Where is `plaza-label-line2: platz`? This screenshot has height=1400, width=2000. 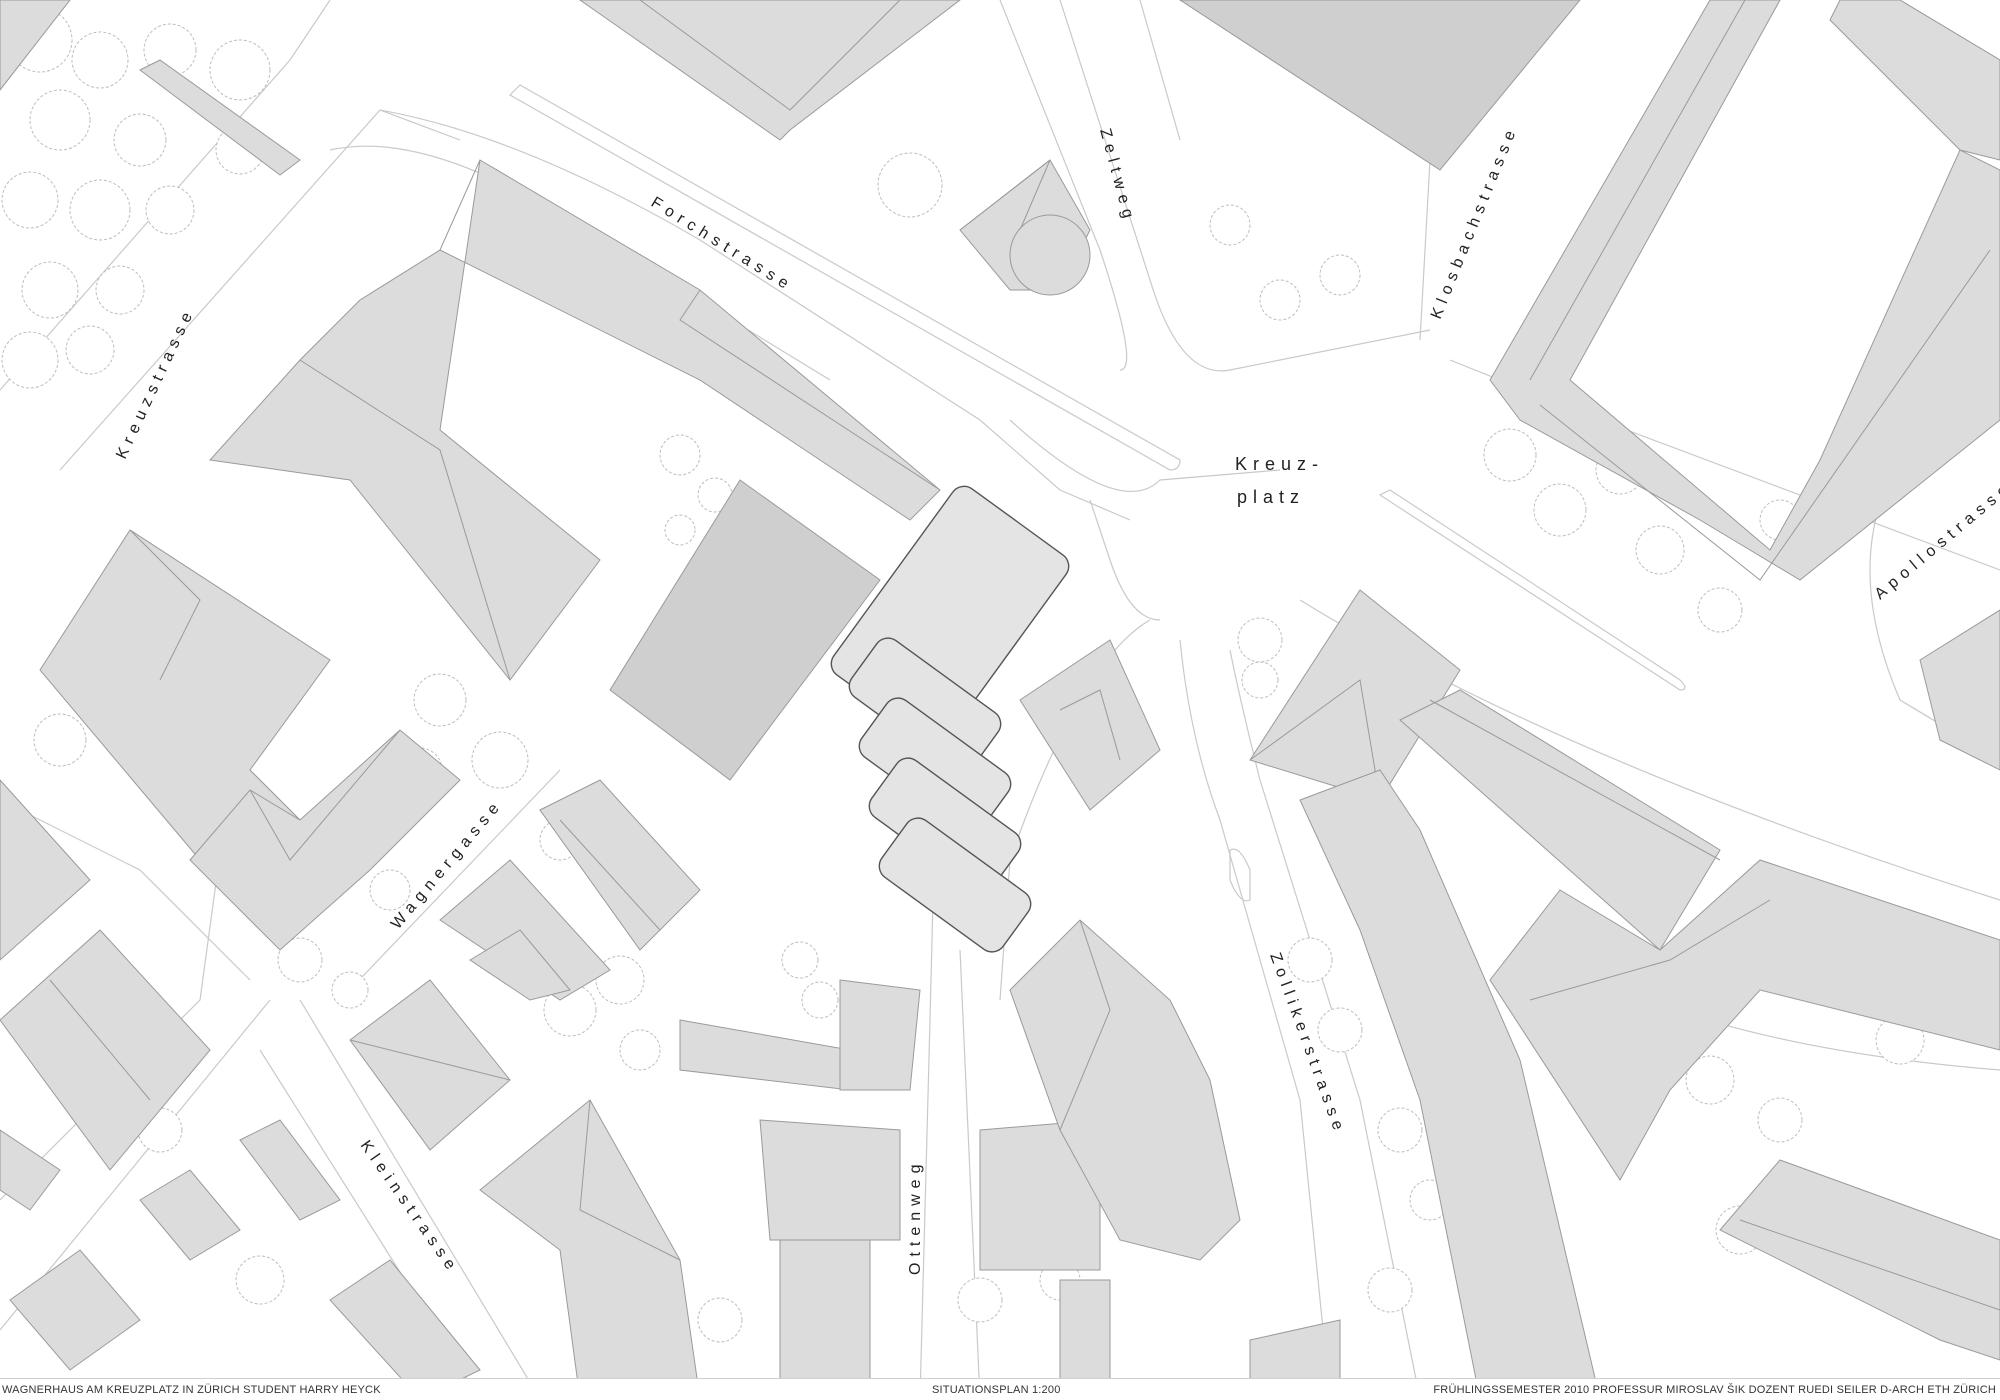 plaza-label-line2: platz is located at coordinates (1271, 497).